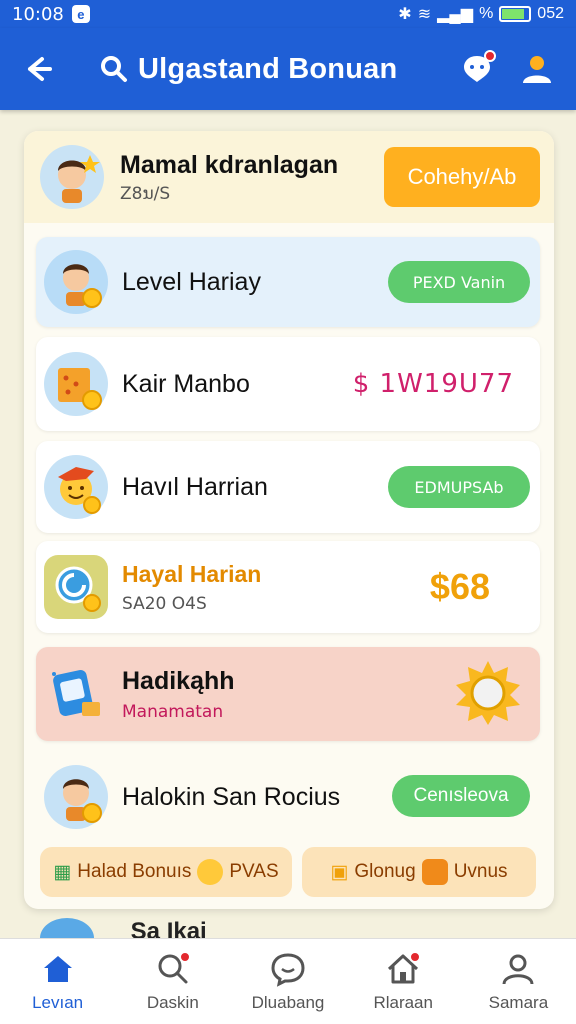 Image resolution: width=576 pixels, height=1024 pixels. I want to click on bluetooth-icon: ✱, so click(405, 14).